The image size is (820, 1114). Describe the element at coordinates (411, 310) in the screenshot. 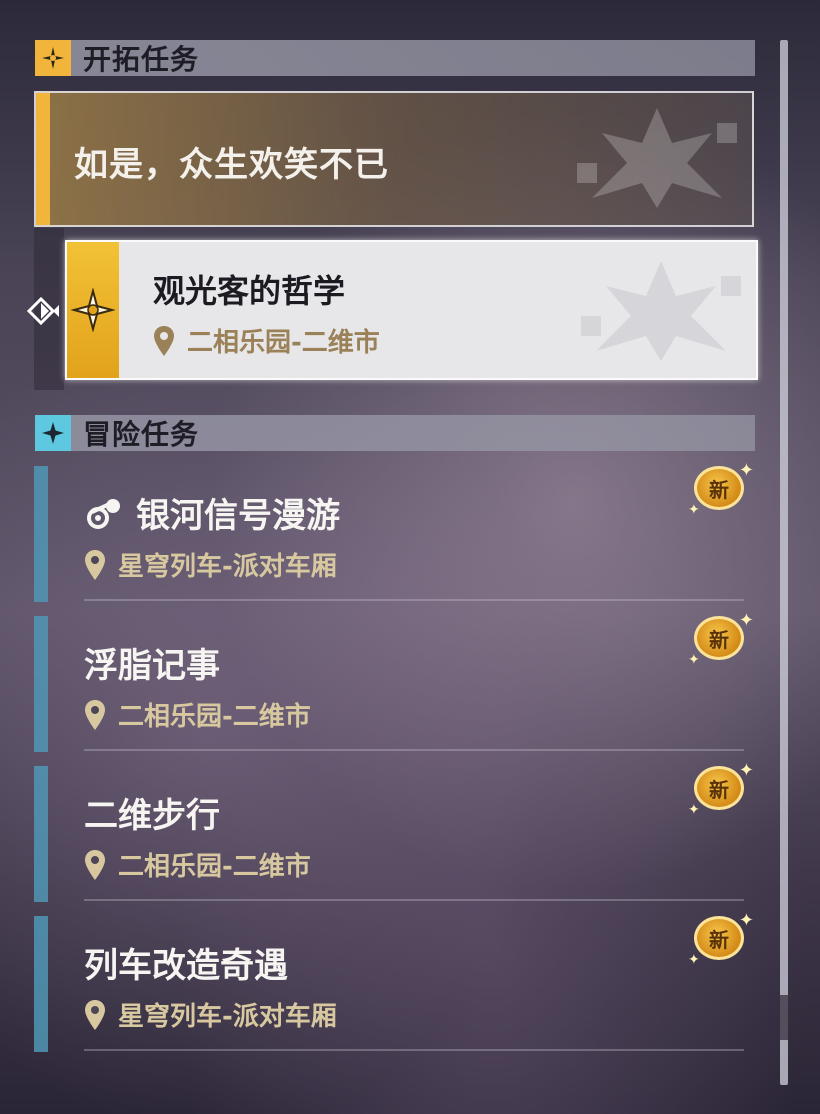

I see `active-quest-card: 观光客的哲学 二相乐园-二维市` at that location.